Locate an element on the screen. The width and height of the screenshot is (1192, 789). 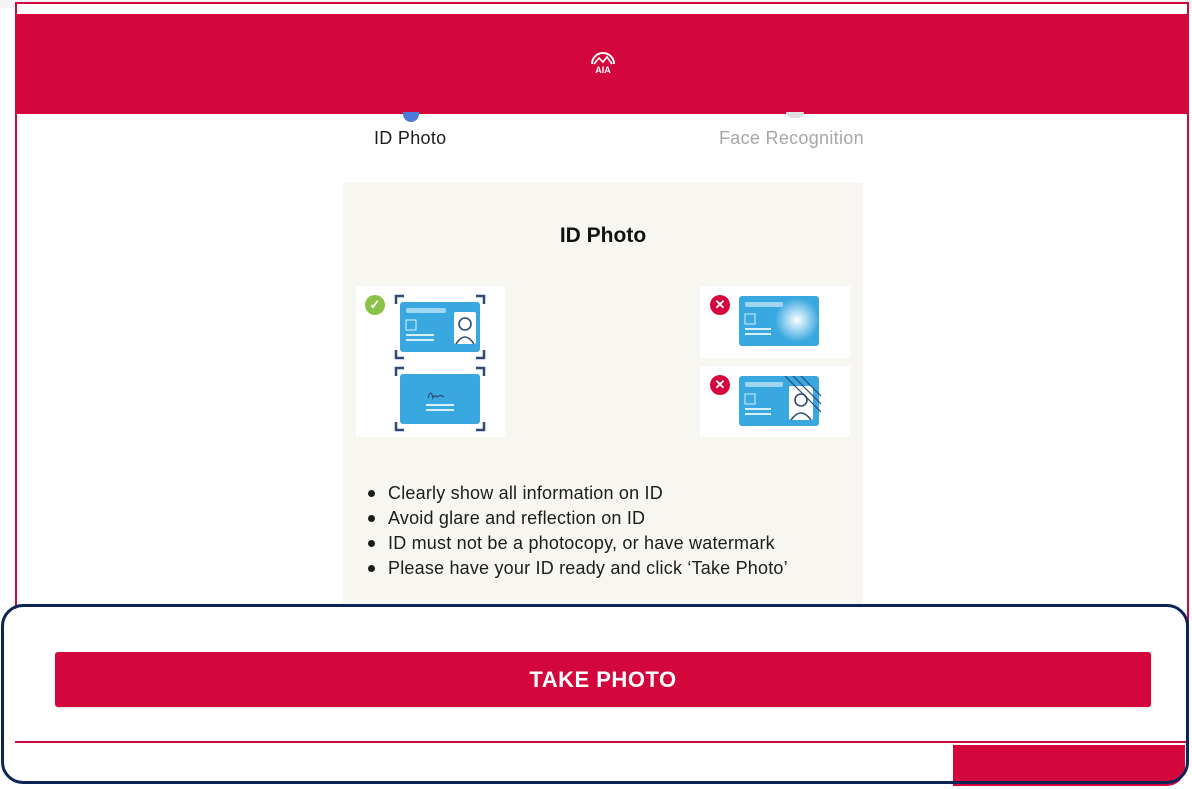
step-label-id-photo: ID Photo is located at coordinates (410, 138).